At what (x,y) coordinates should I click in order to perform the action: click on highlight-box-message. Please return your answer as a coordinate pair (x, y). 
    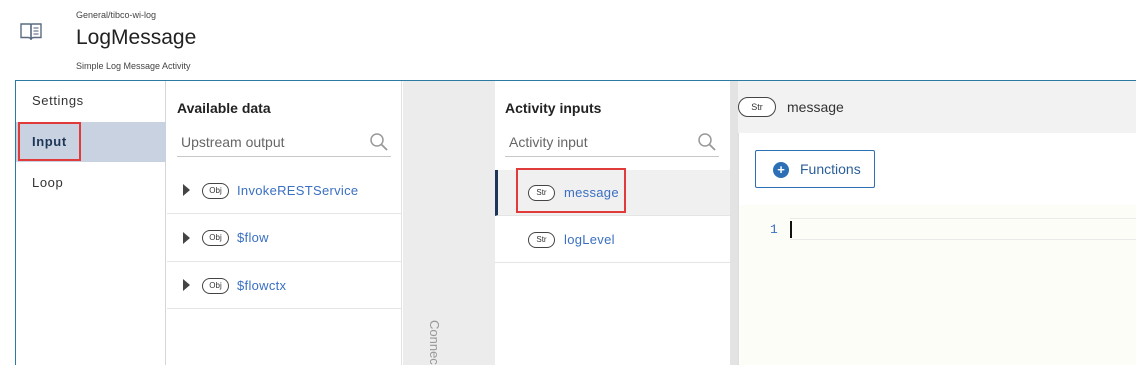
    Looking at the image, I should click on (571, 190).